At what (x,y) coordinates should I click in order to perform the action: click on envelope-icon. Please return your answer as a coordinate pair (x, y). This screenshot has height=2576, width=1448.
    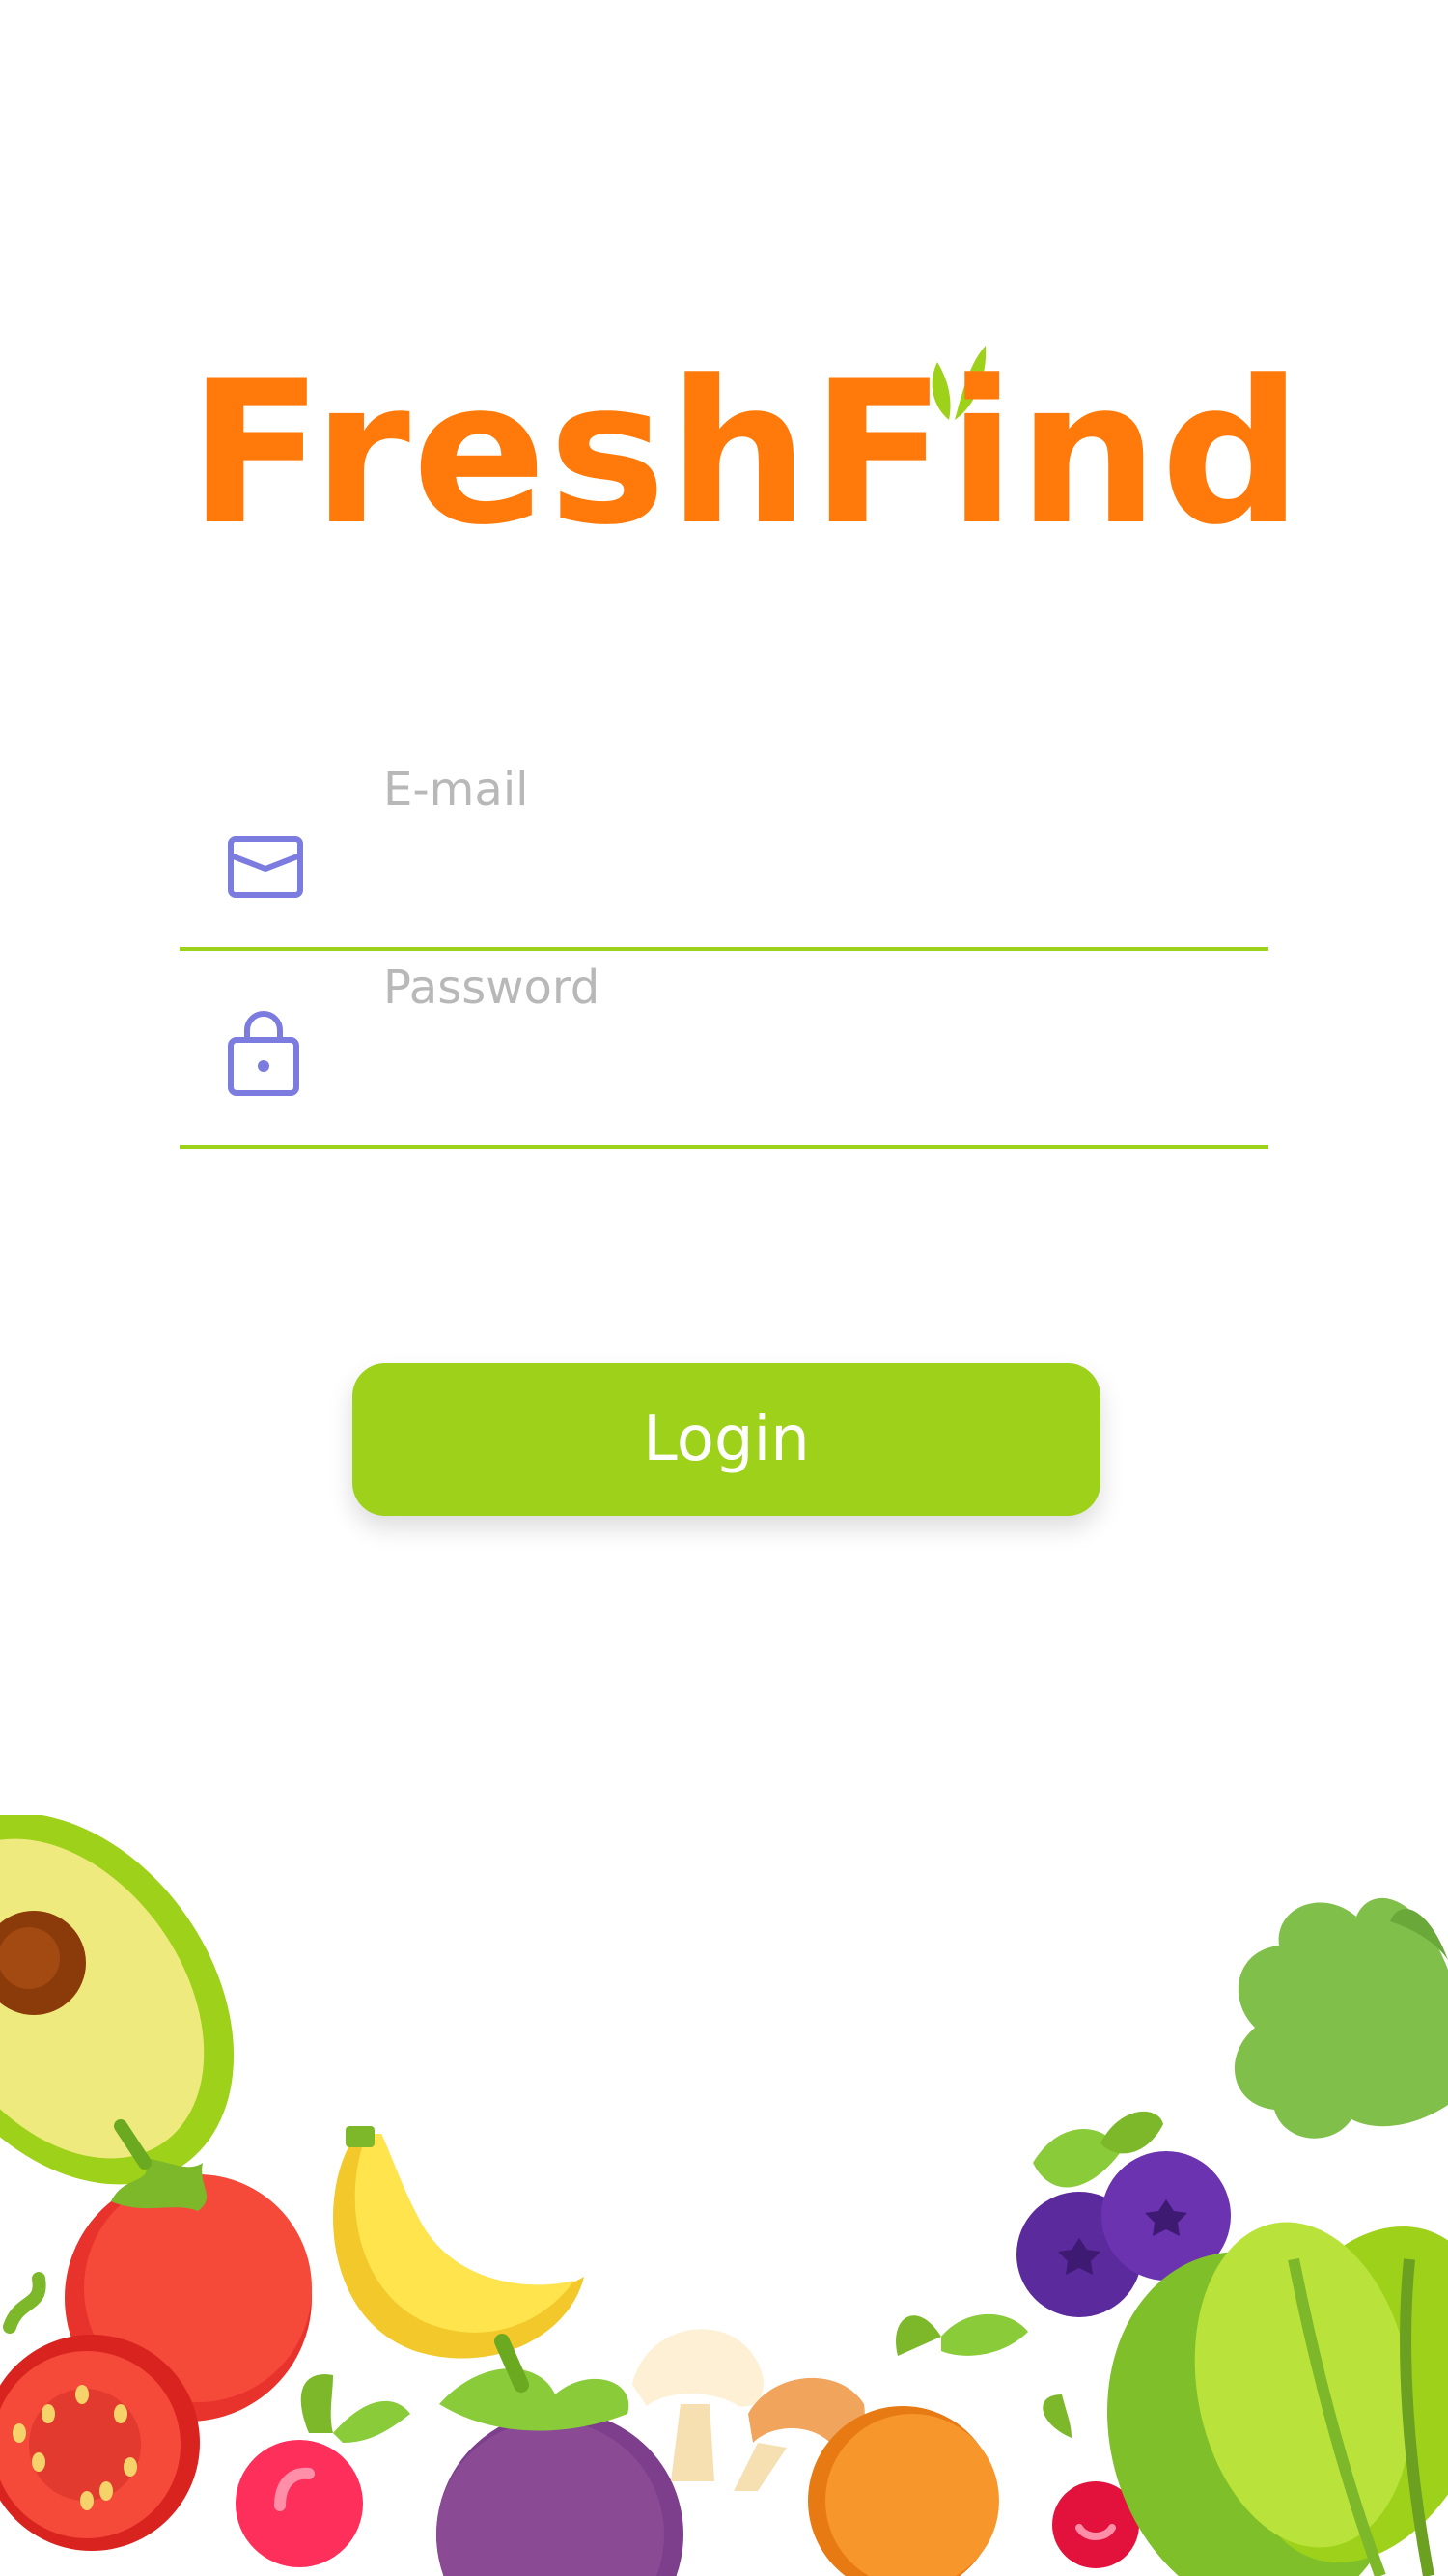
    Looking at the image, I should click on (266, 867).